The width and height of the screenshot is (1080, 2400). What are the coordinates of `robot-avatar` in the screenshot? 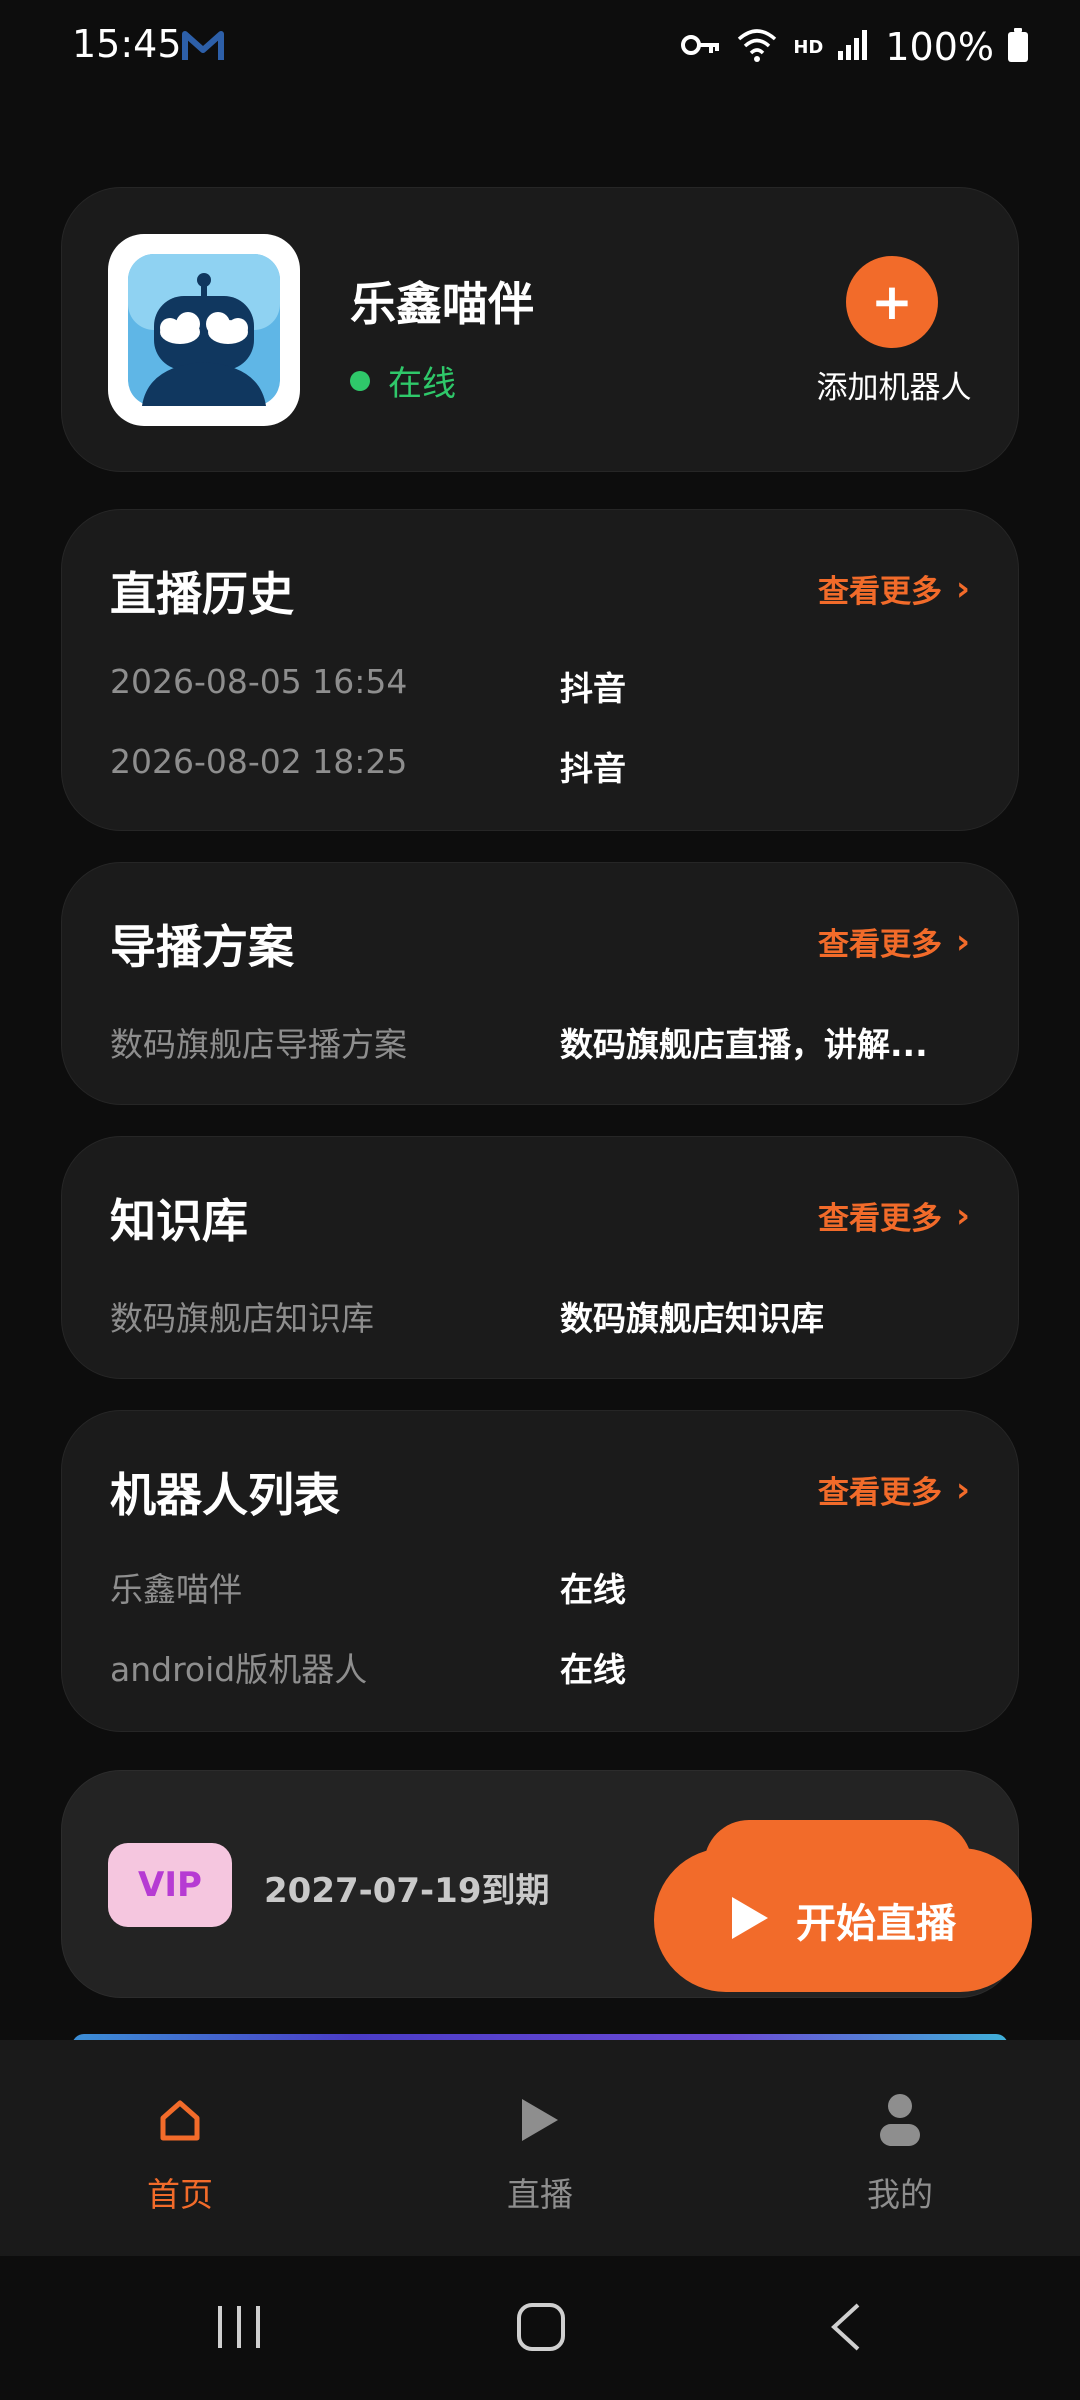 It's located at (204, 330).